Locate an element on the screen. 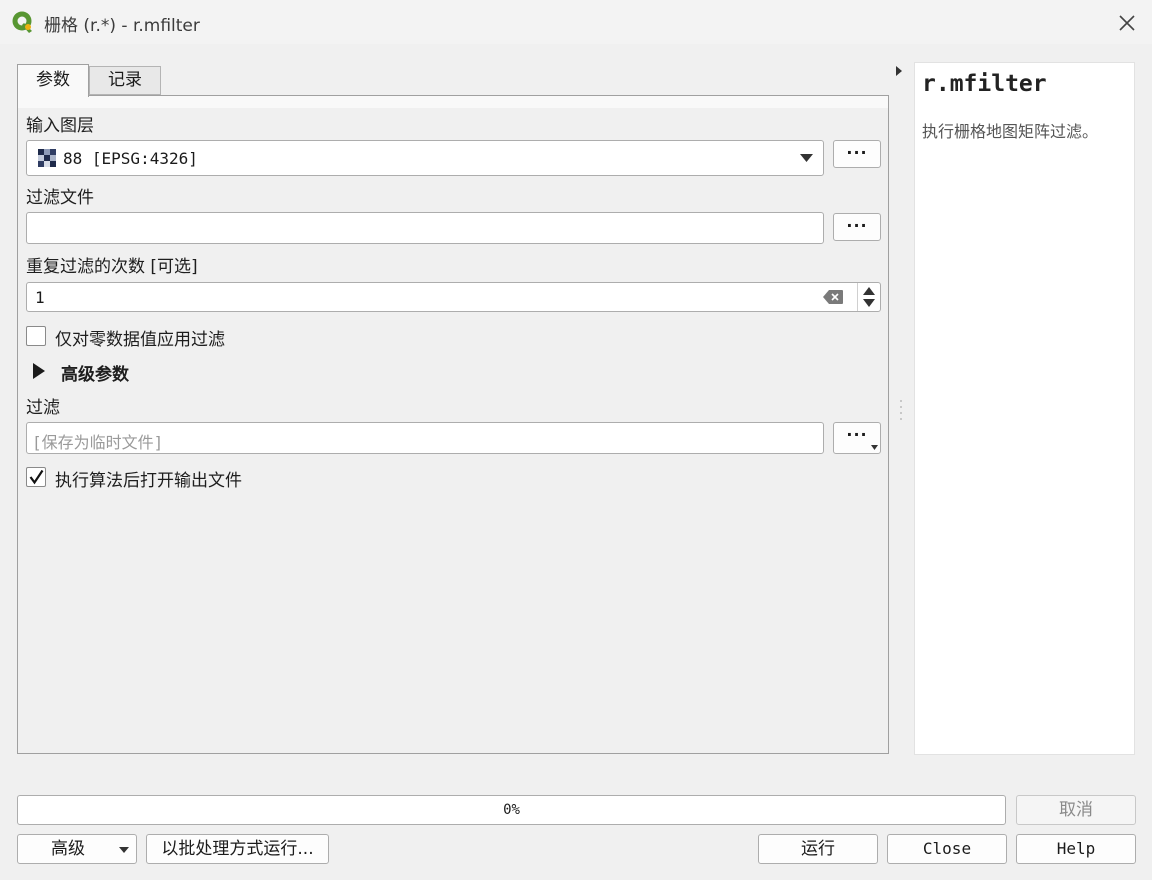  output-browse-button: ··· is located at coordinates (857, 438).